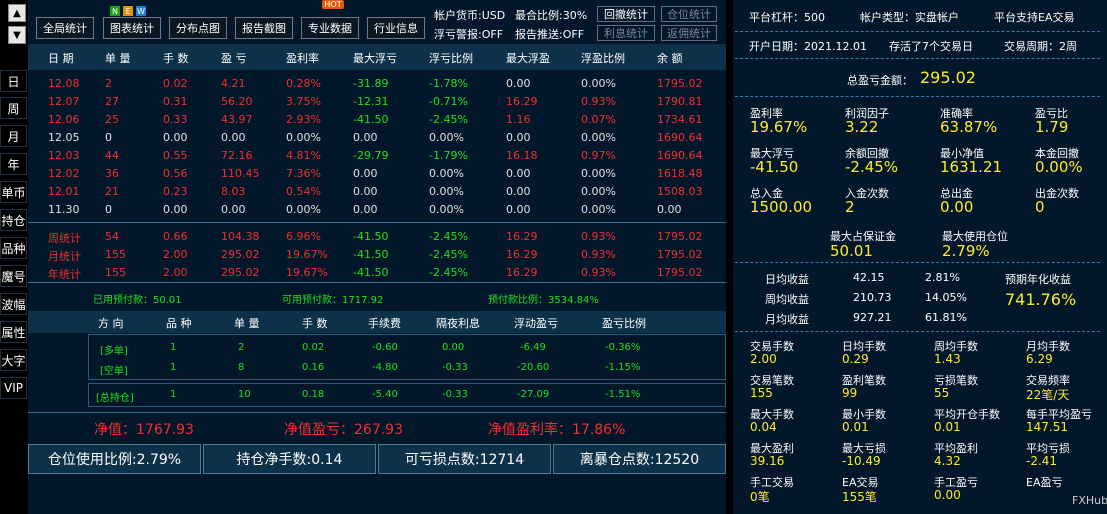  I want to click on industry-info-button: 行业信息, so click(396, 28).